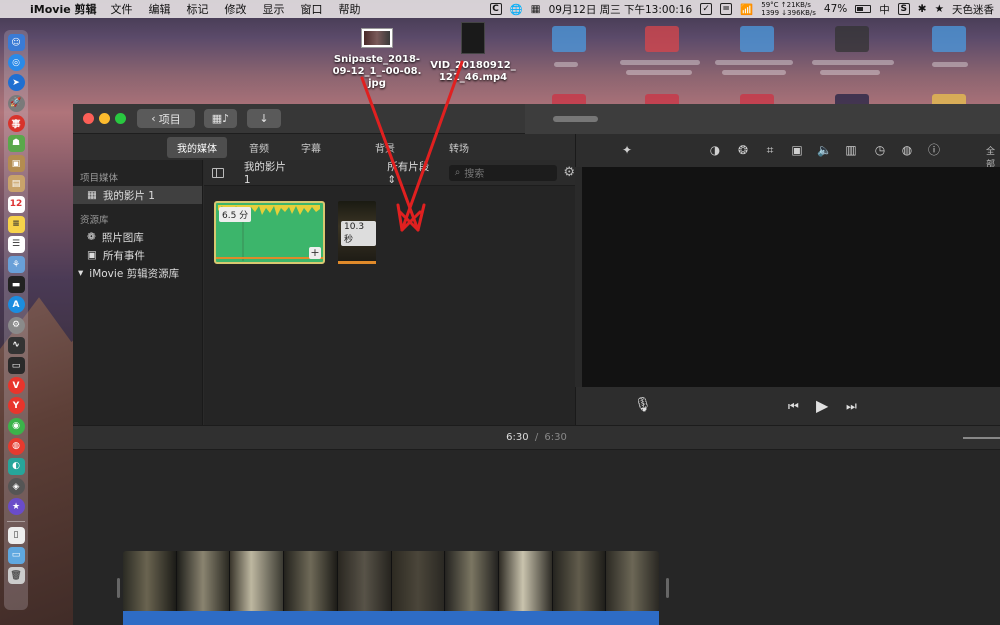 The width and height of the screenshot is (1000, 625). Describe the element at coordinates (495, 9) in the screenshot. I see `snipaste-icon: C` at that location.